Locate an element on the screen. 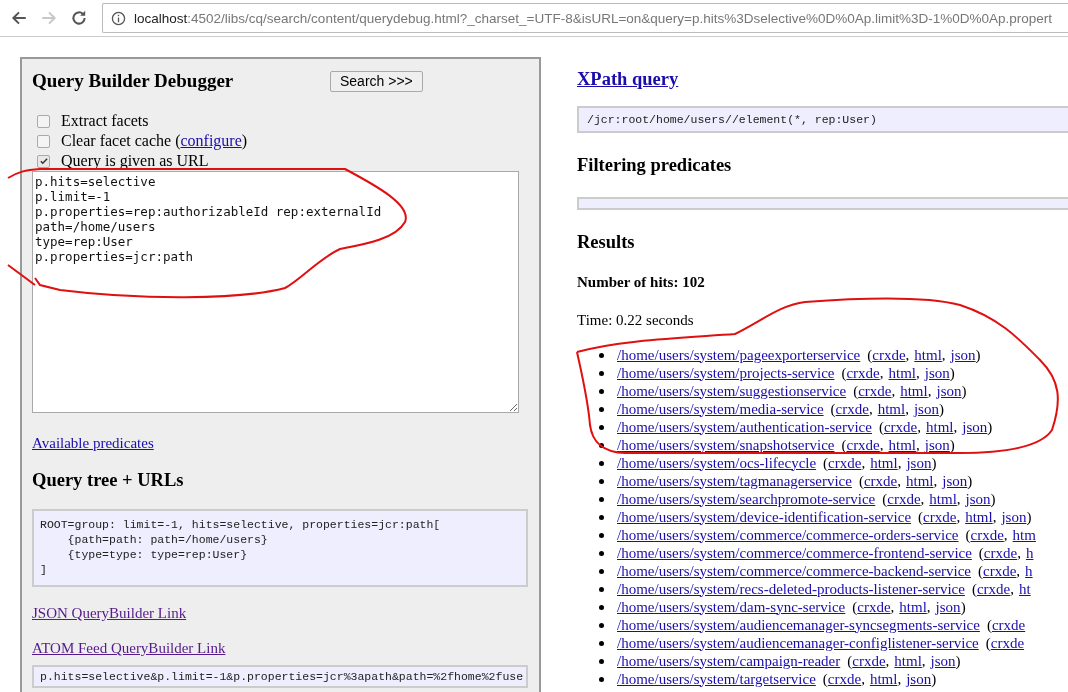 The image size is (1068, 692). check-icon is located at coordinates (43, 161).